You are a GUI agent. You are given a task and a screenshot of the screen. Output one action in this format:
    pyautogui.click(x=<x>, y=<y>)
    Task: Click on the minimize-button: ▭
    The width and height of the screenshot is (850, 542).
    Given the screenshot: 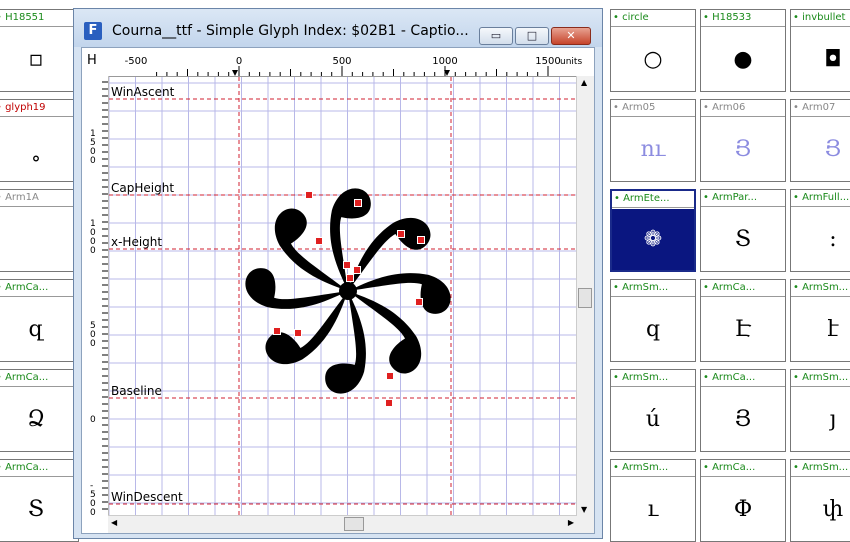 What is the action you would take?
    pyautogui.click(x=496, y=36)
    